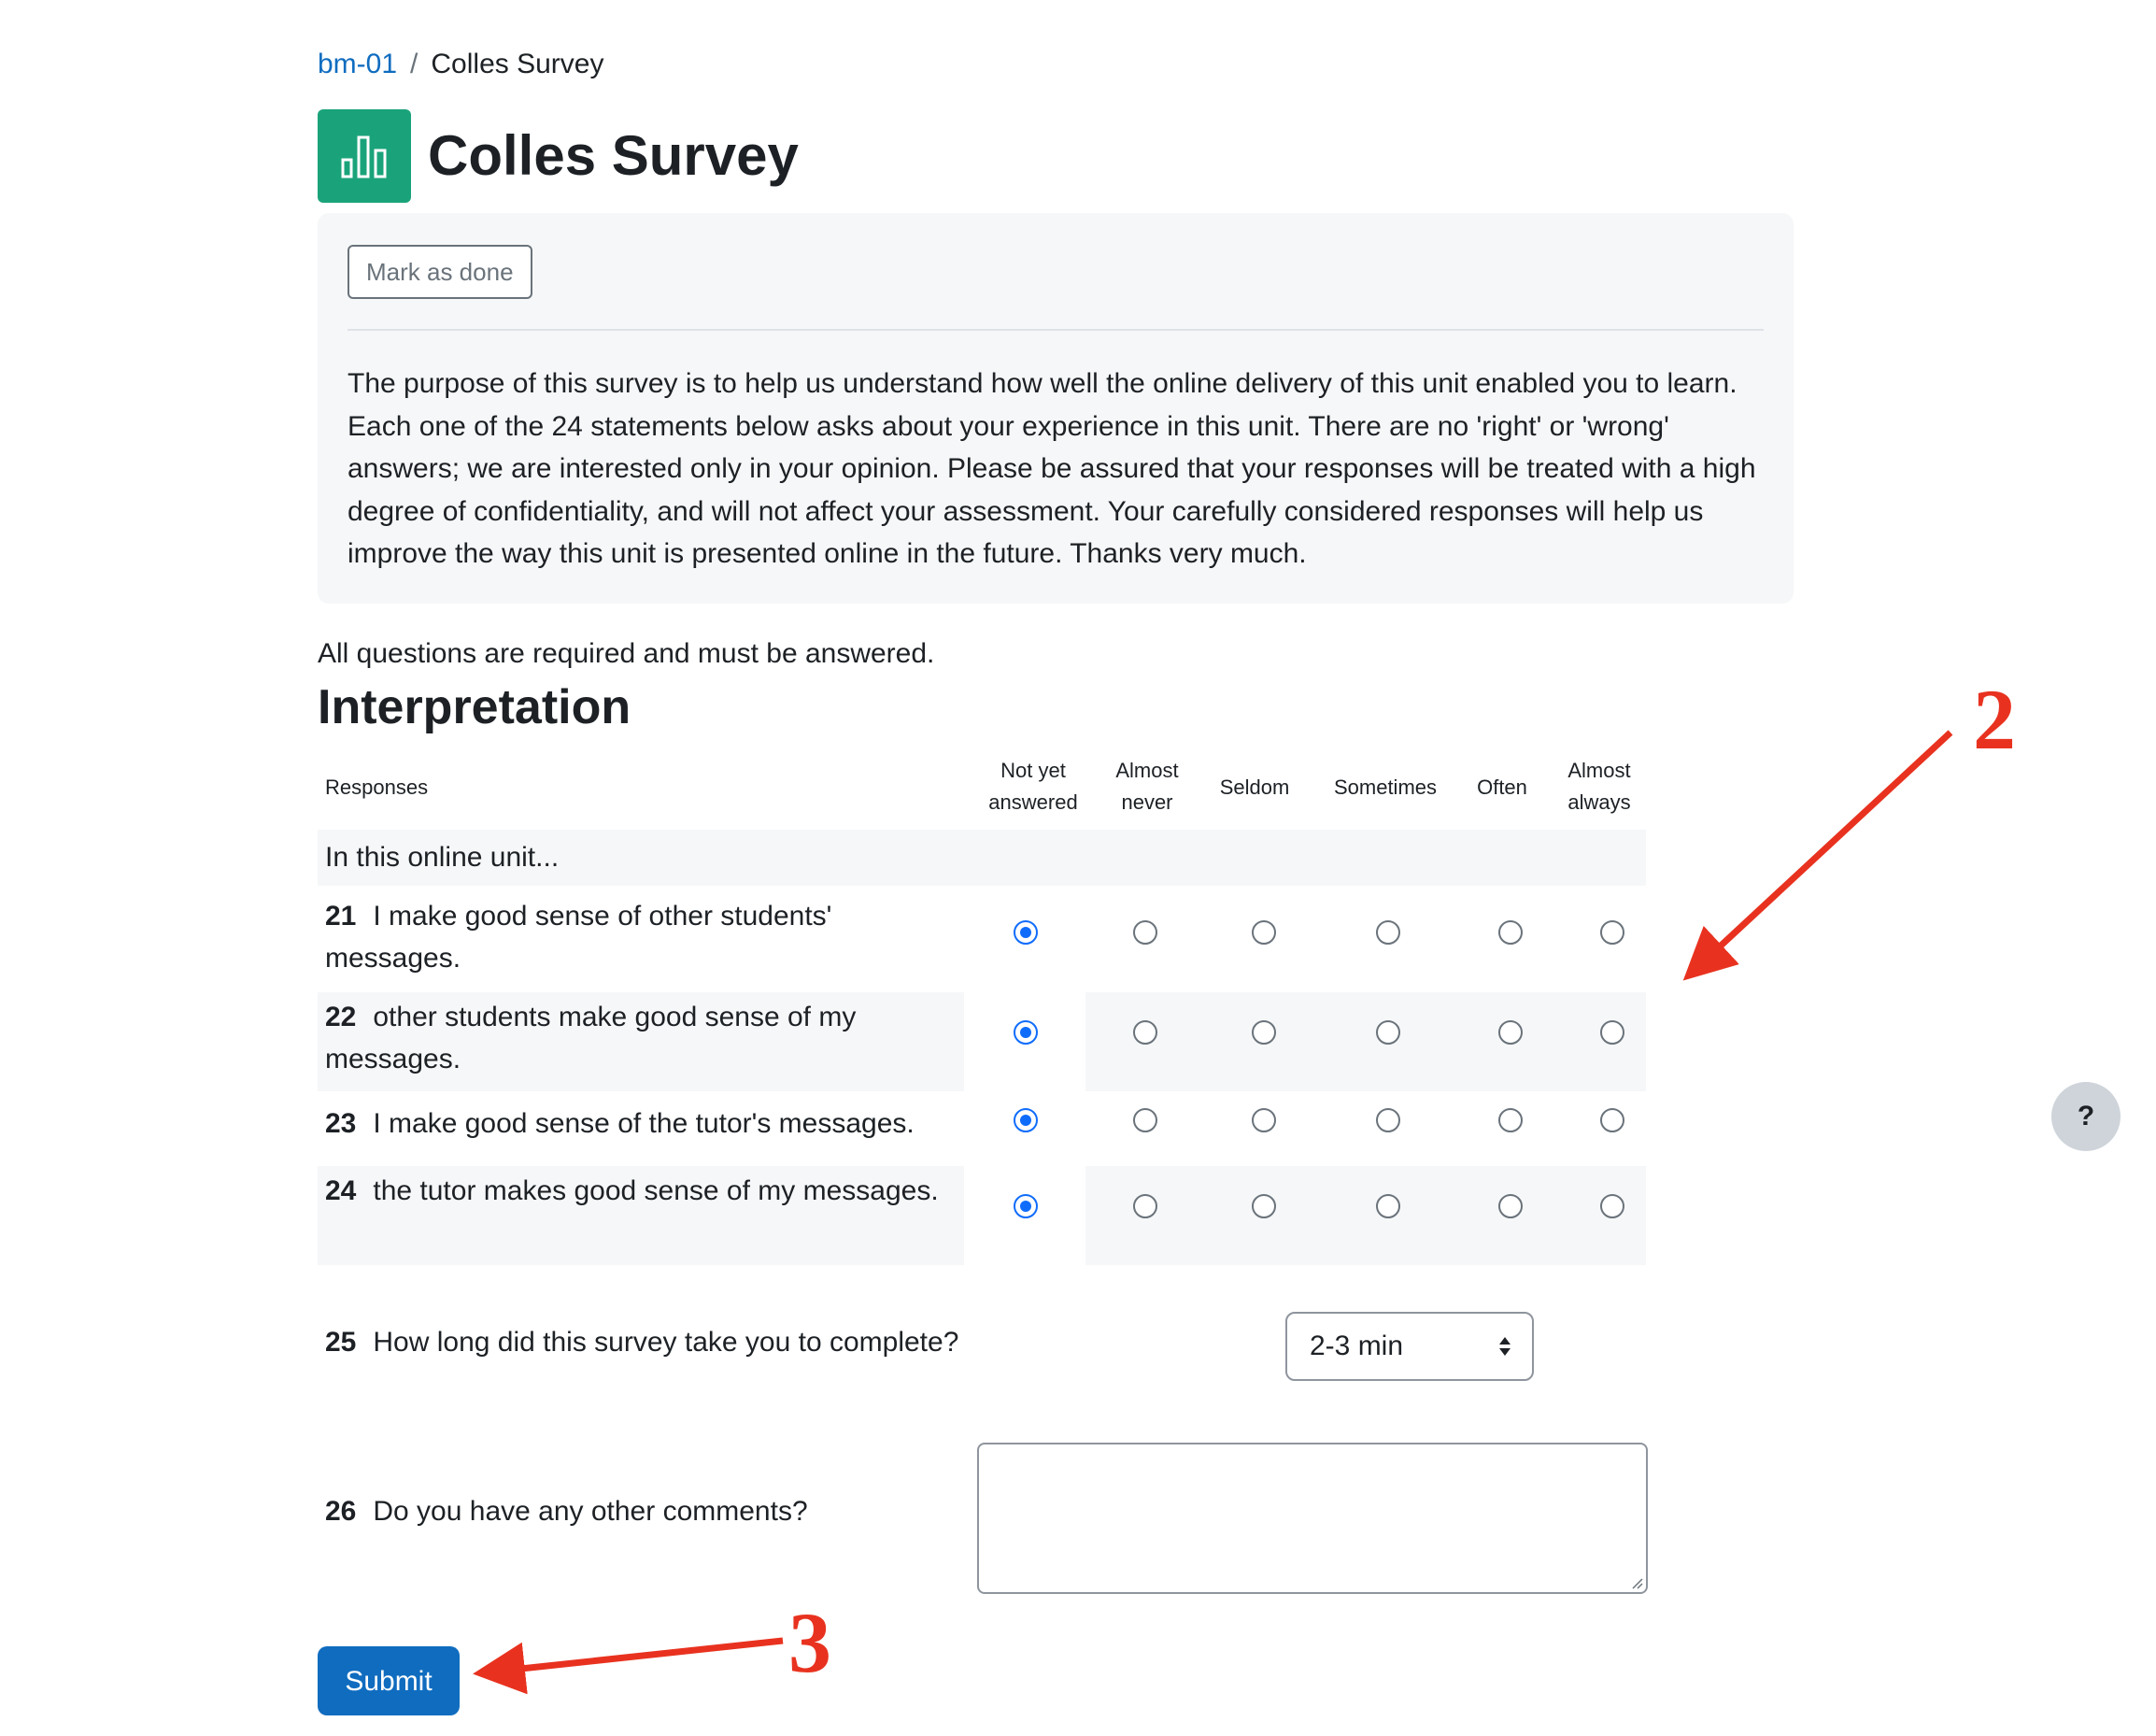 The height and width of the screenshot is (1736, 2156). I want to click on q22-radio-sometimes, so click(1388, 1032).